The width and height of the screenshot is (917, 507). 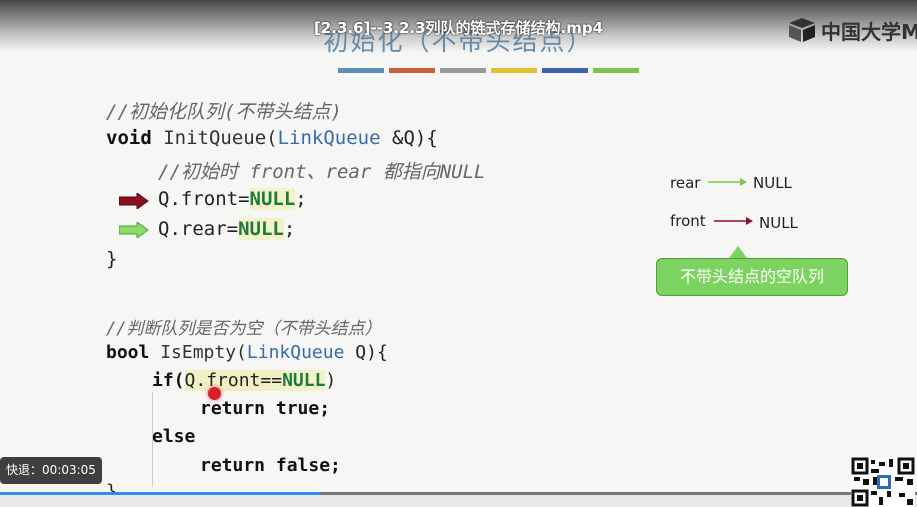 What do you see at coordinates (488, 70) in the screenshot?
I see `title-color-bars` at bounding box center [488, 70].